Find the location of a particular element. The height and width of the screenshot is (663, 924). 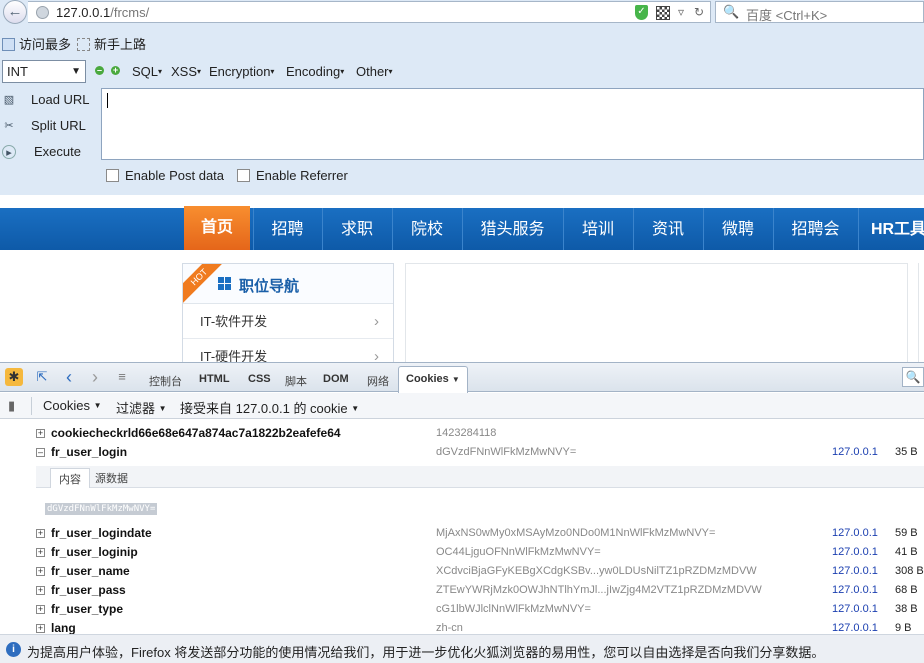

search-field: 🔍 百度 <Ctrl+K> is located at coordinates (819, 12).